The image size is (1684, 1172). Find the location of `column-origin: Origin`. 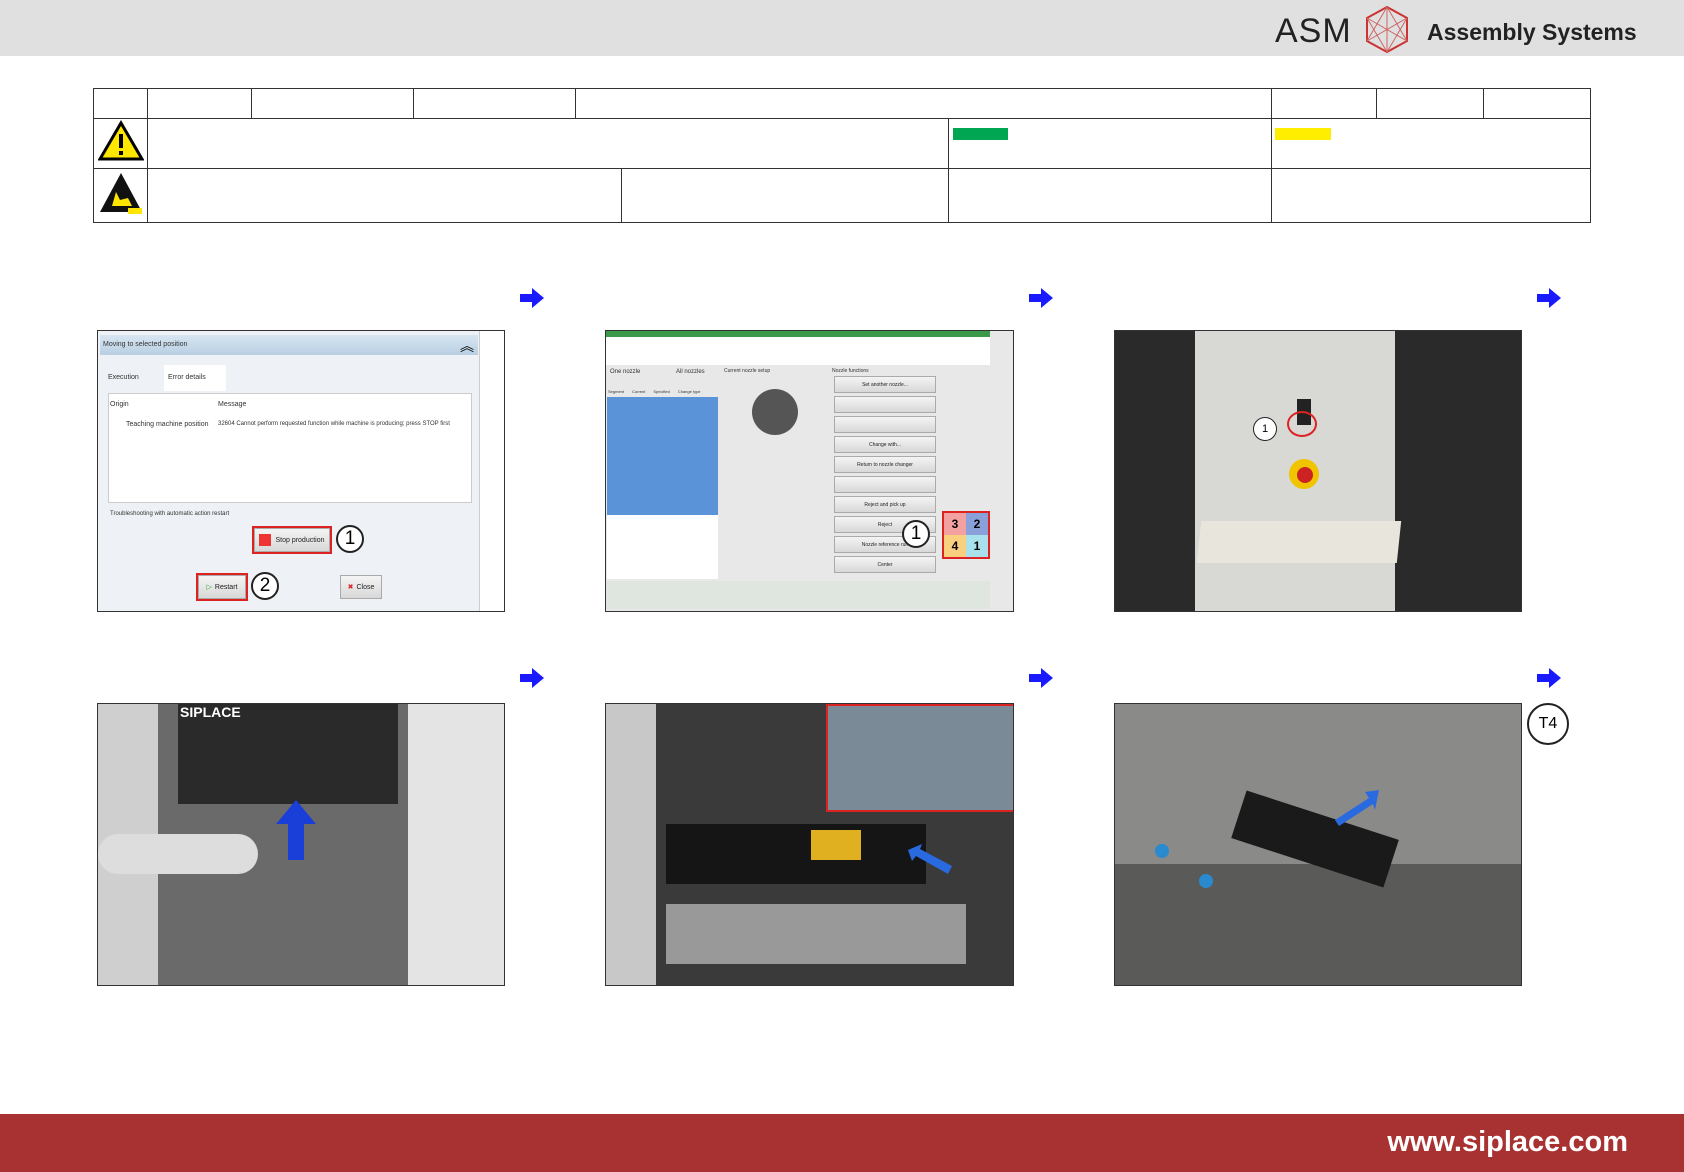

column-origin: Origin is located at coordinates (119, 404).